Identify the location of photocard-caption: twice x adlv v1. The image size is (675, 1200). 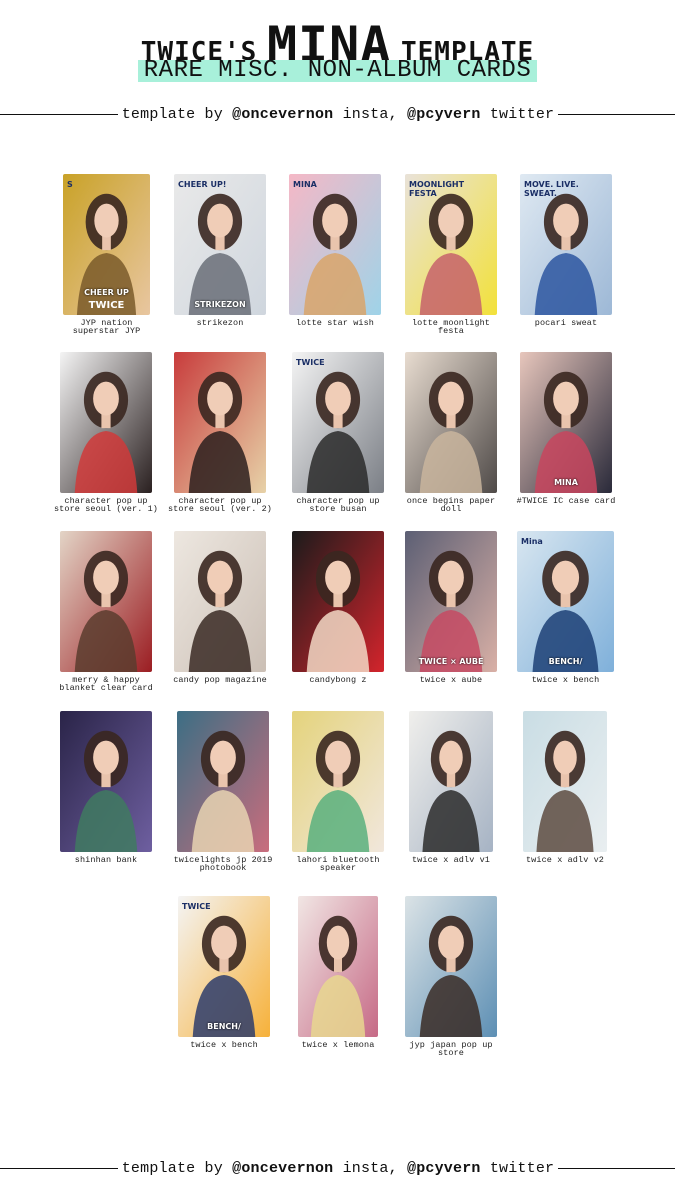
(450, 860).